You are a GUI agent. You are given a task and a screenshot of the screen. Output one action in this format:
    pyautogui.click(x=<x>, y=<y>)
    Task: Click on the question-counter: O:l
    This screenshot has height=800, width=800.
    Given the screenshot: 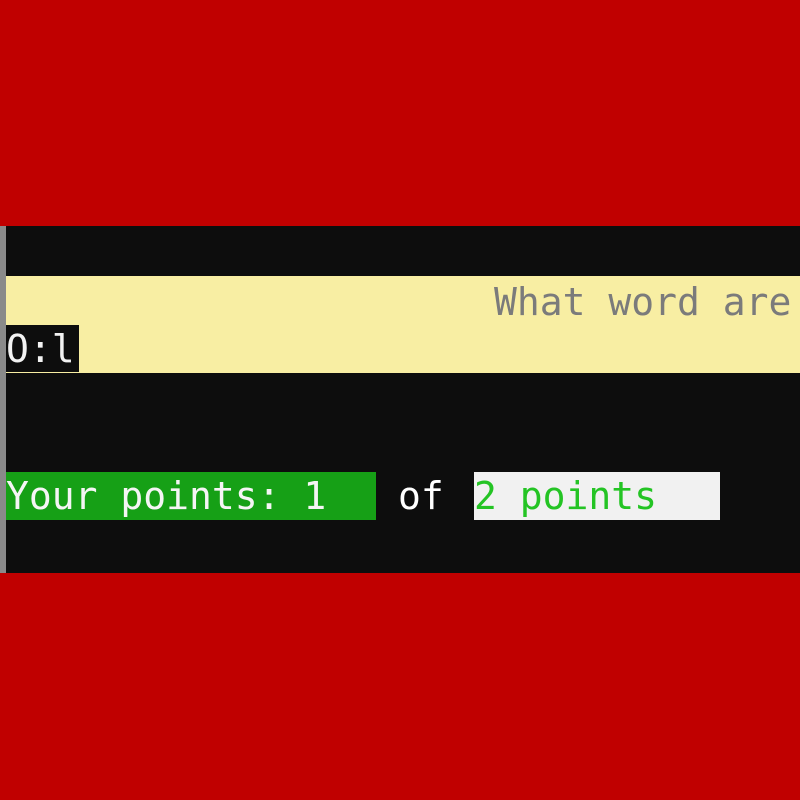 What is the action you would take?
    pyautogui.click(x=42, y=348)
    